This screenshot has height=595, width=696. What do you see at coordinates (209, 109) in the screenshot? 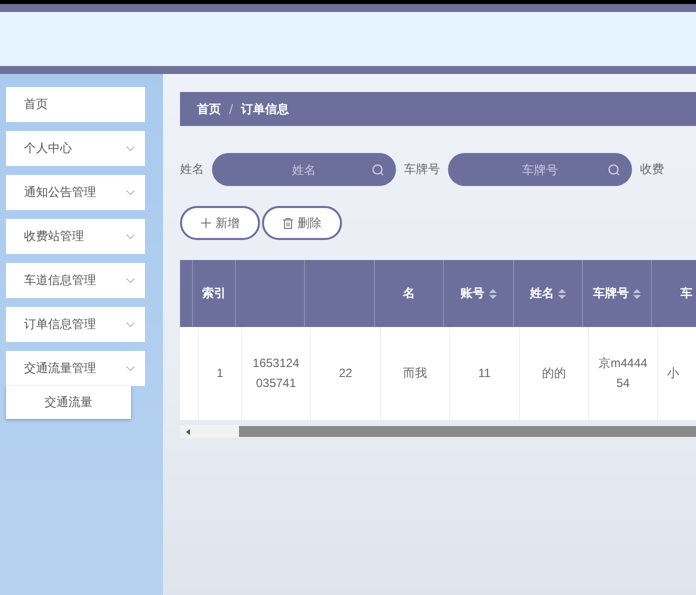
I see `breadcrumb-item: 首页` at bounding box center [209, 109].